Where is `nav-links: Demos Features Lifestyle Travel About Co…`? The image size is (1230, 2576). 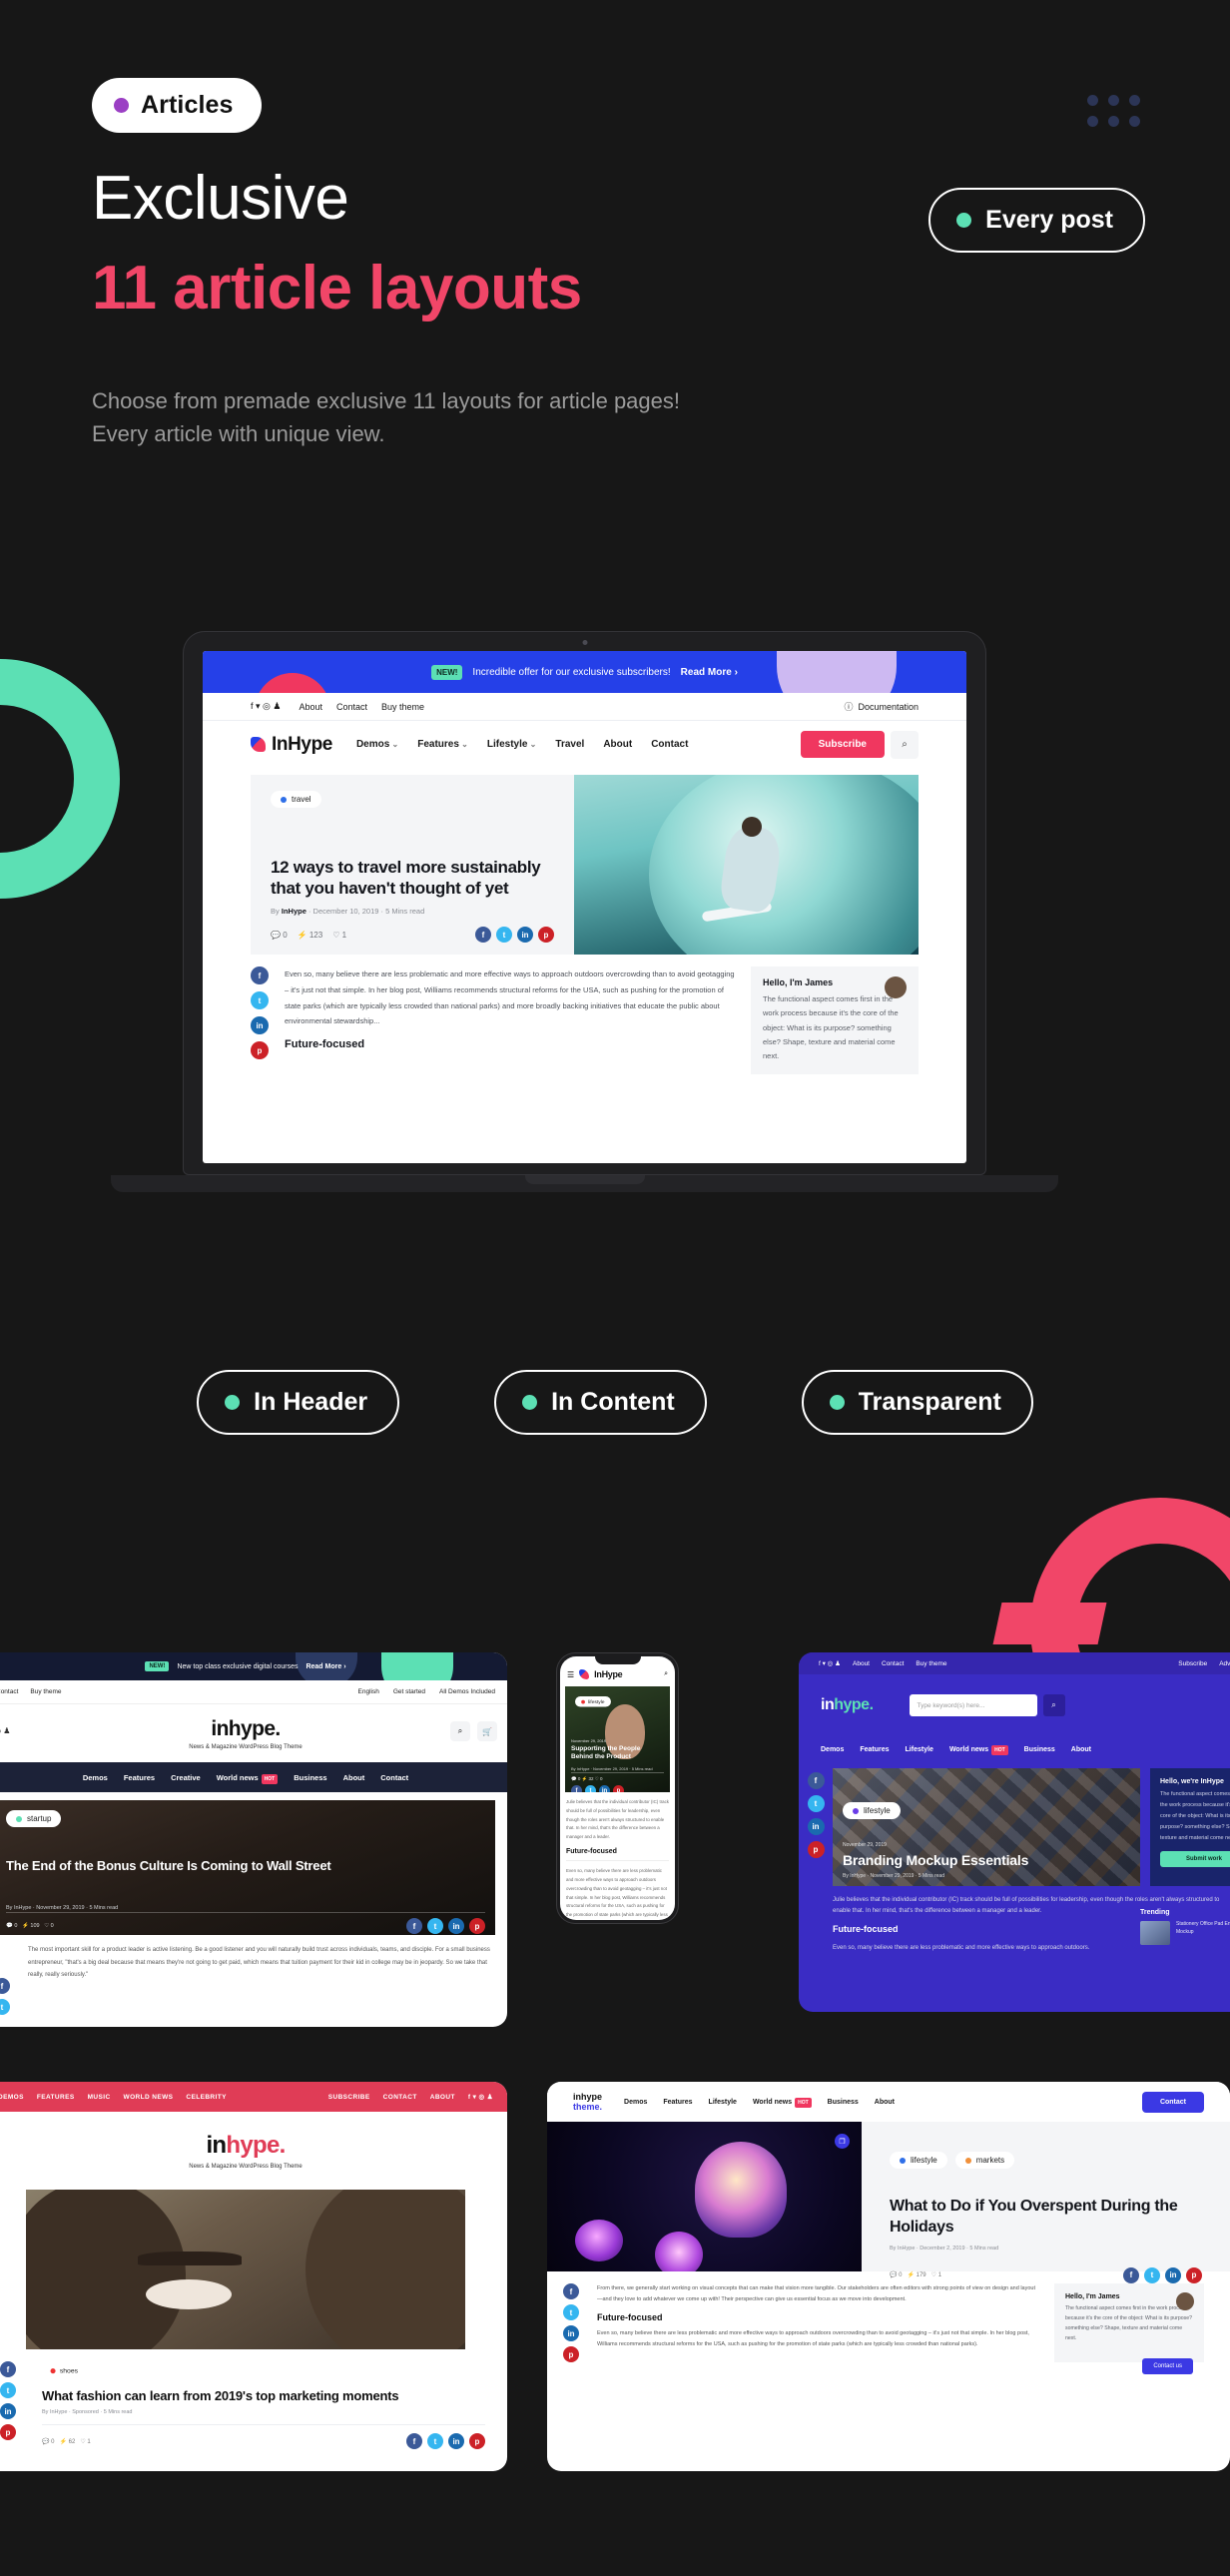 nav-links: Demos Features Lifestyle Travel About Co… is located at coordinates (522, 744).